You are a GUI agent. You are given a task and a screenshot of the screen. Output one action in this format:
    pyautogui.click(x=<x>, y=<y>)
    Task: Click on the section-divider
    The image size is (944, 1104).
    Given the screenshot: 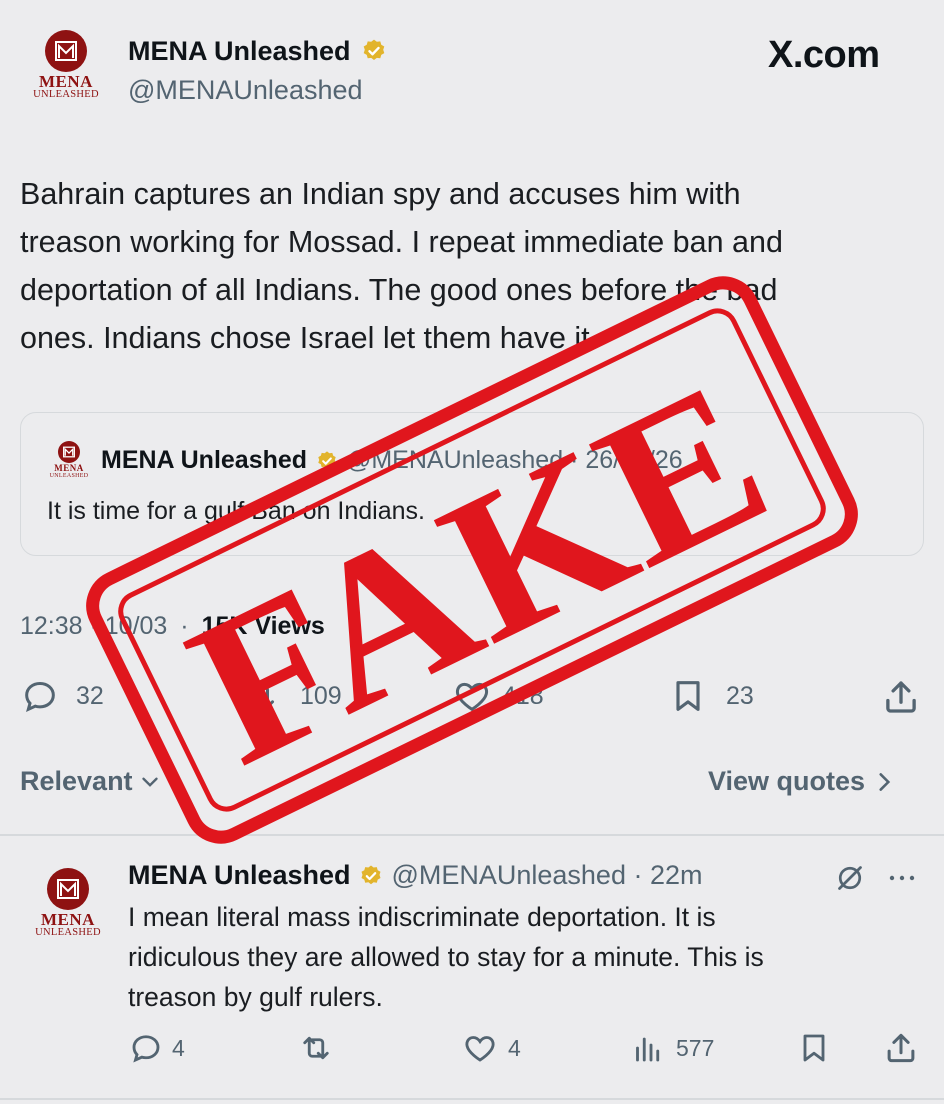 What is the action you would take?
    pyautogui.click(x=472, y=835)
    